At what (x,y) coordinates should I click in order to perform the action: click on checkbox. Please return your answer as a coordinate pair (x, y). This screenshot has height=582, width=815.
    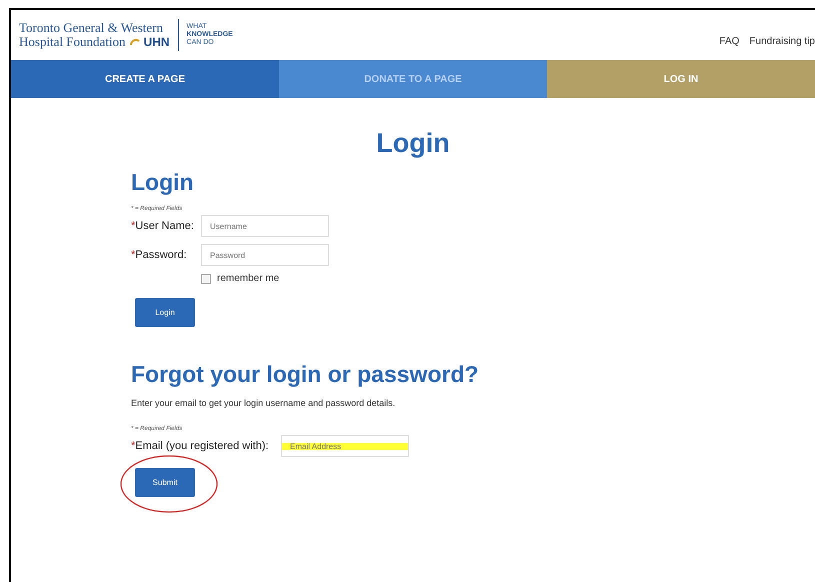
    Looking at the image, I should click on (206, 279).